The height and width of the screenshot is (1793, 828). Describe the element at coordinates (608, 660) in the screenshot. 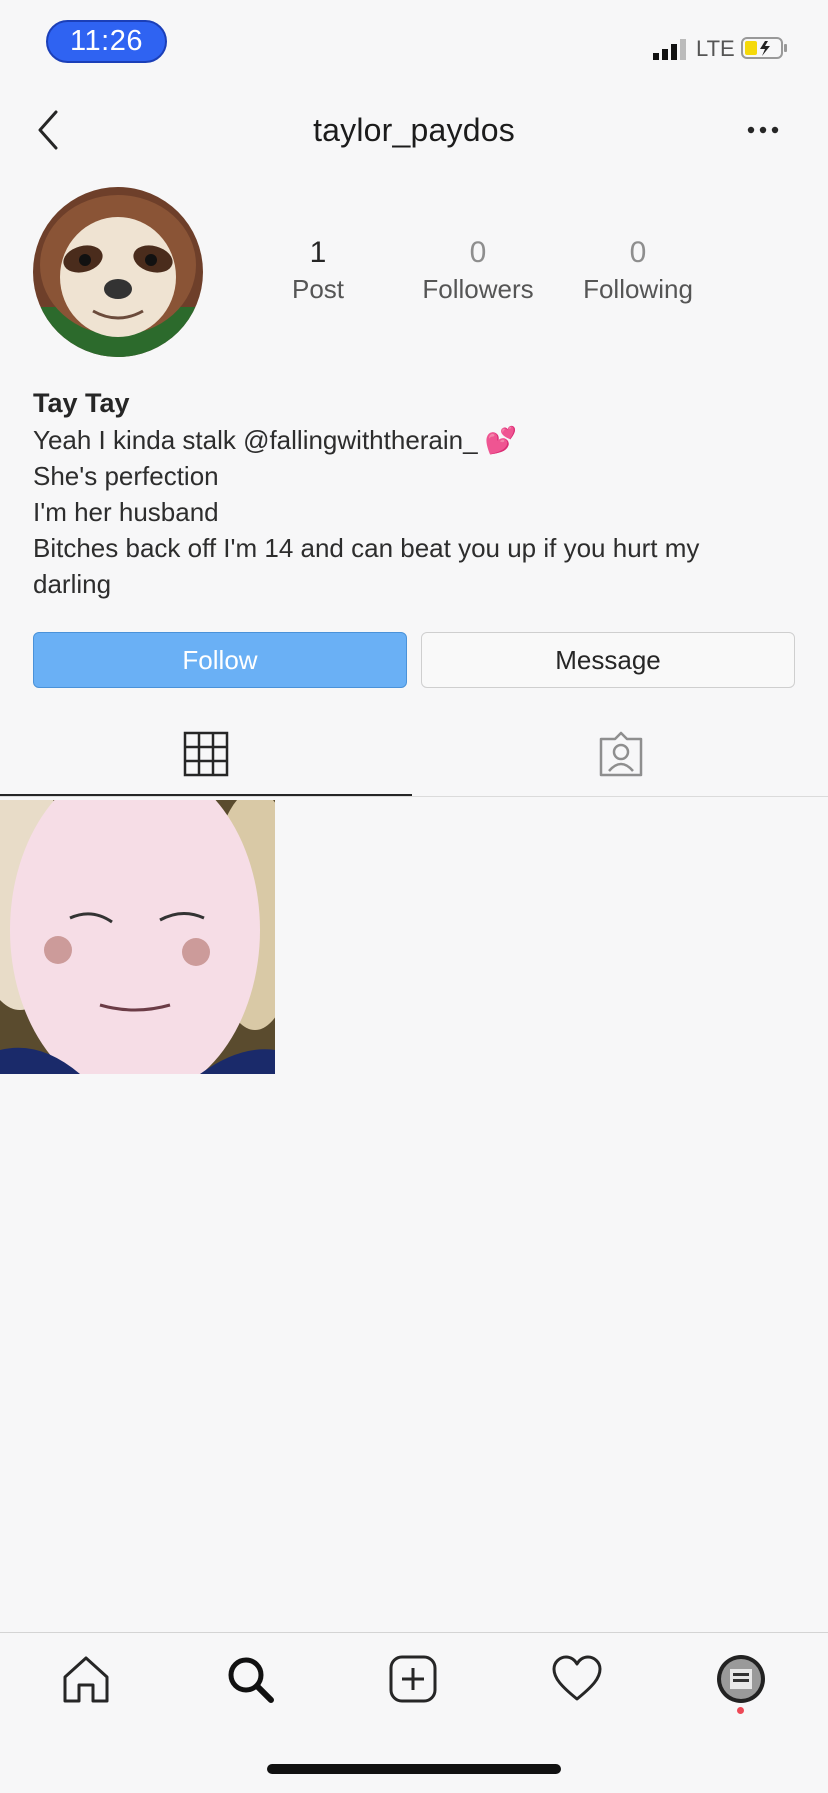

I see `message-button: Message` at that location.